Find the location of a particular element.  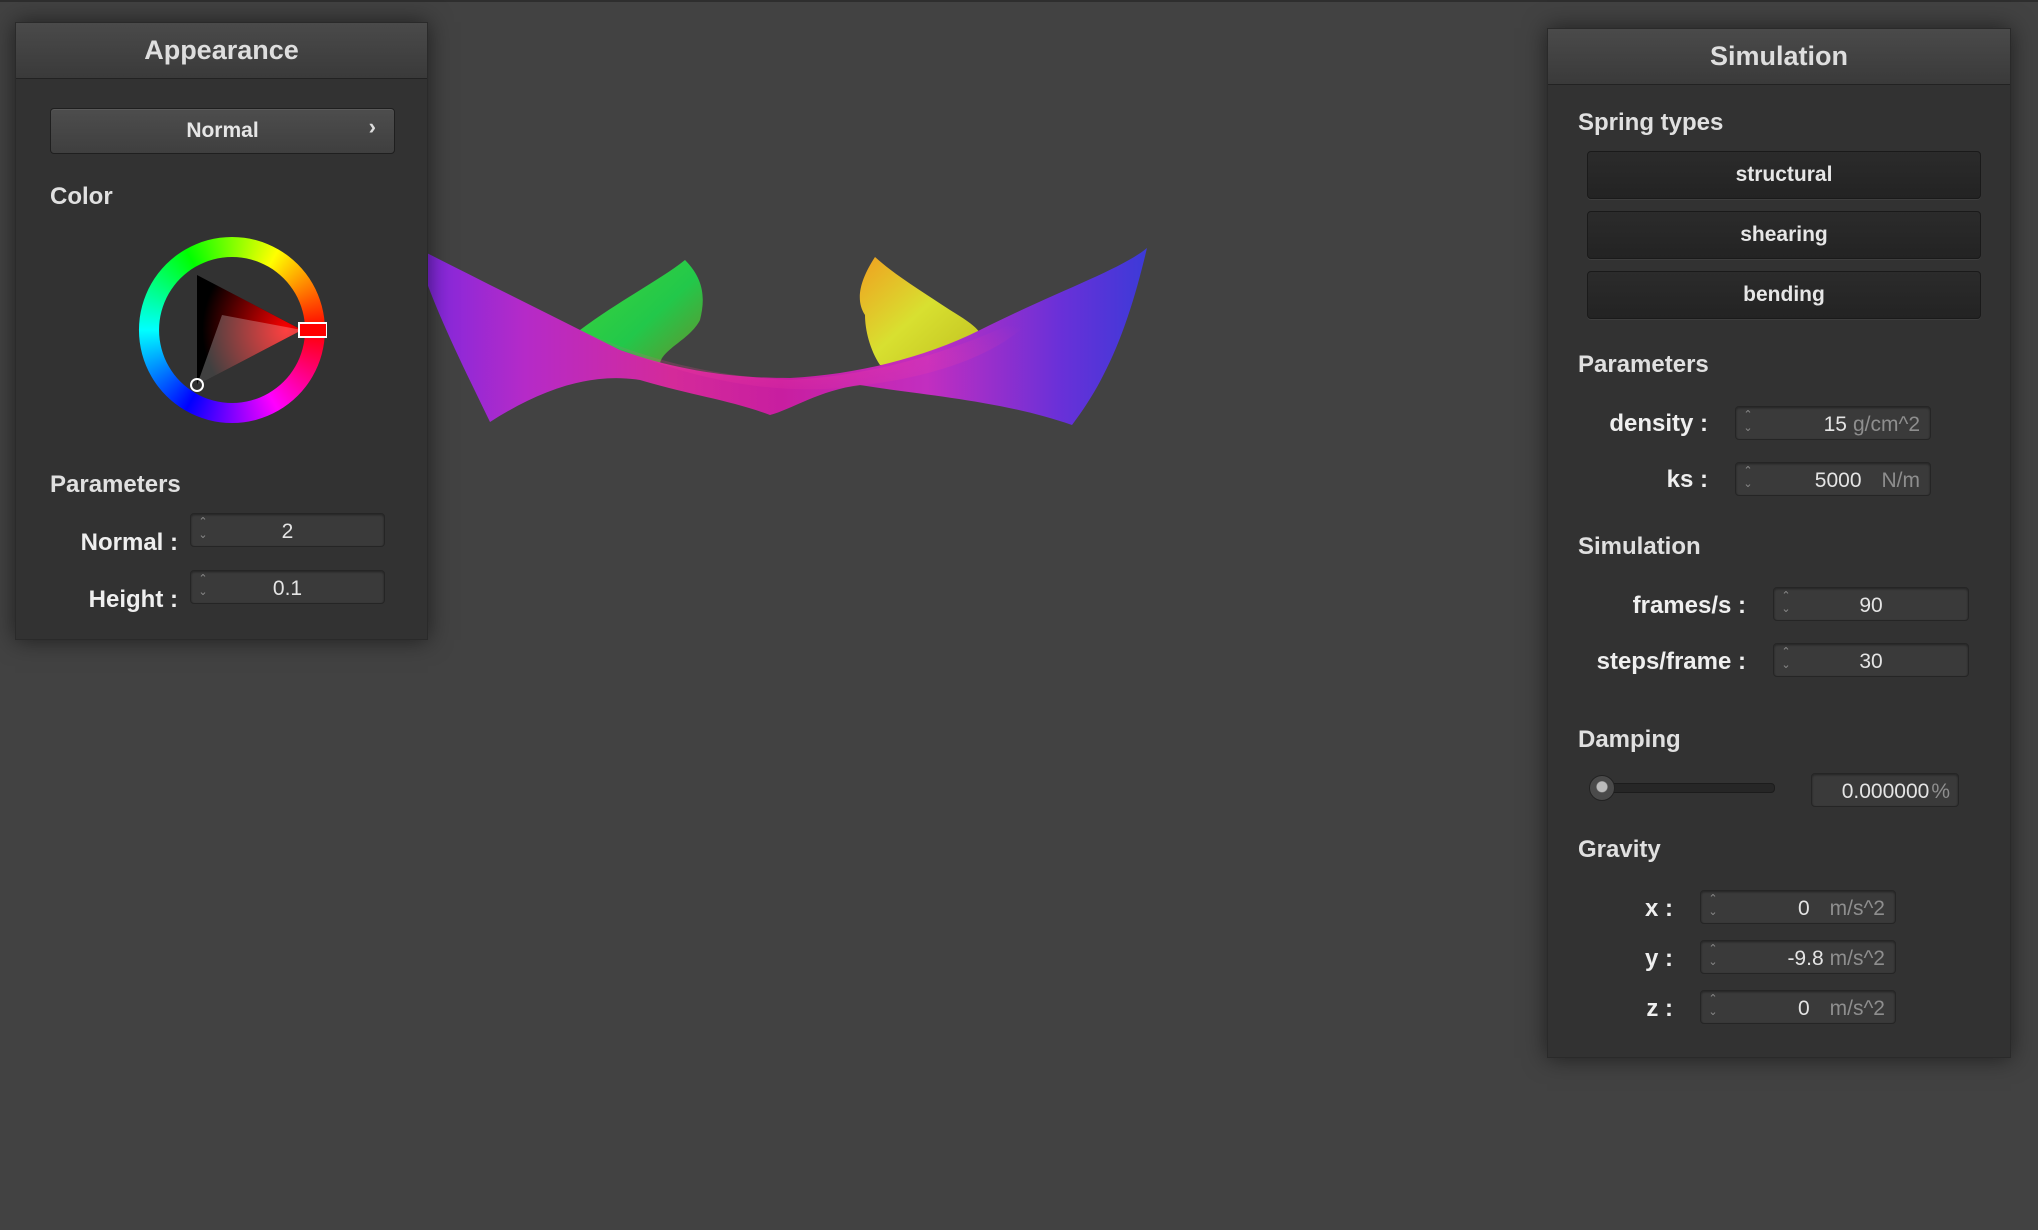

density-spinbox: ⌃ ⌄ 15 g/cm^2 is located at coordinates (1833, 423).